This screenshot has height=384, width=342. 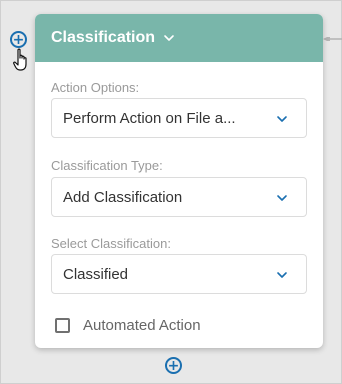 I want to click on add-step-bottom-icon: +, so click(x=173, y=365).